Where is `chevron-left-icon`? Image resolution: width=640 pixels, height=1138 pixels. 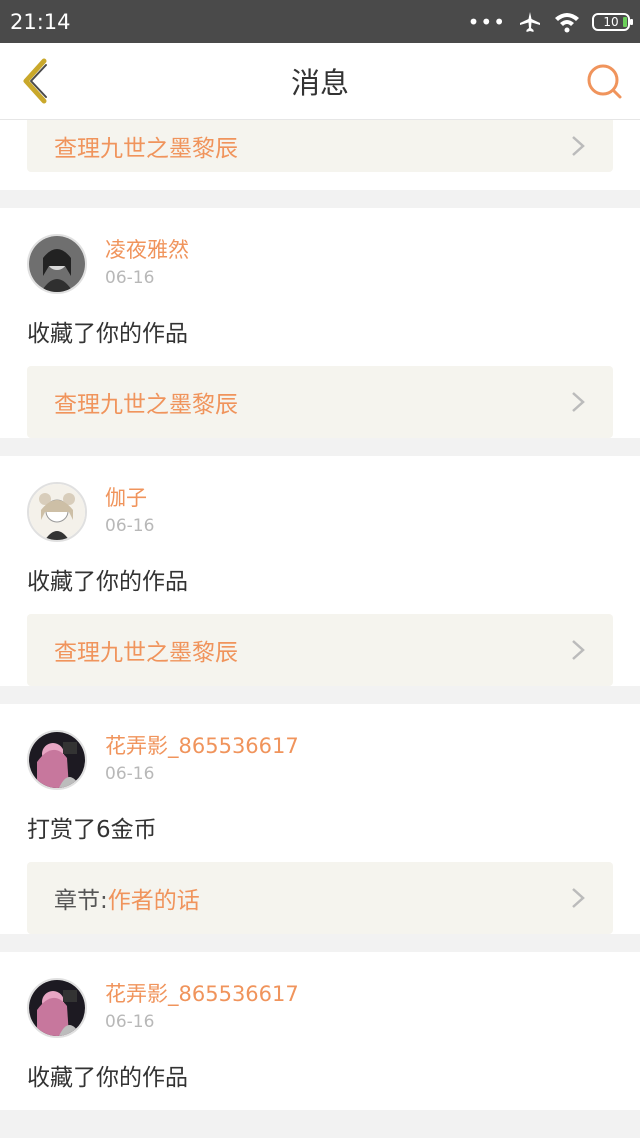 chevron-left-icon is located at coordinates (36, 81).